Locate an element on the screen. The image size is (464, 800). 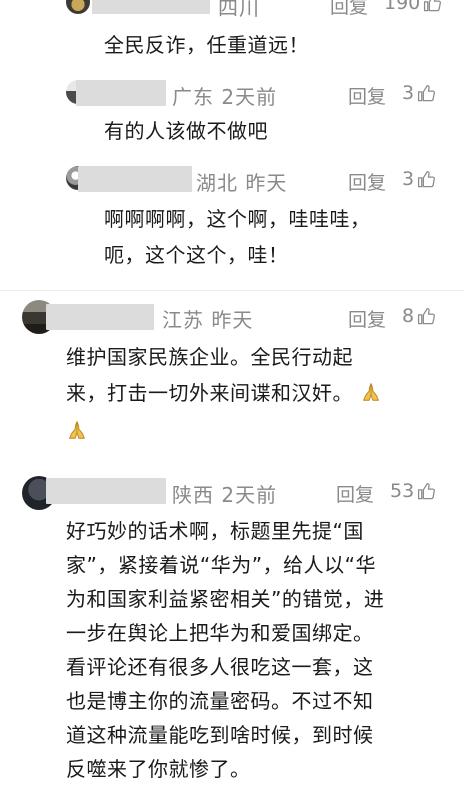
location-time: 江苏 昨天 is located at coordinates (208, 320).